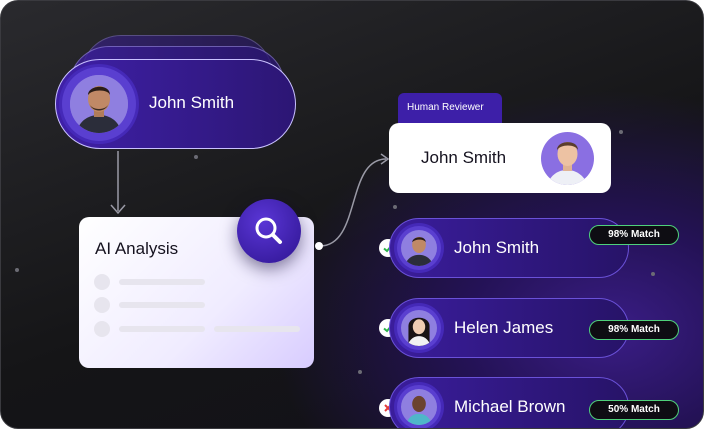  What do you see at coordinates (192, 102) in the screenshot?
I see `user-name: John Smith` at bounding box center [192, 102].